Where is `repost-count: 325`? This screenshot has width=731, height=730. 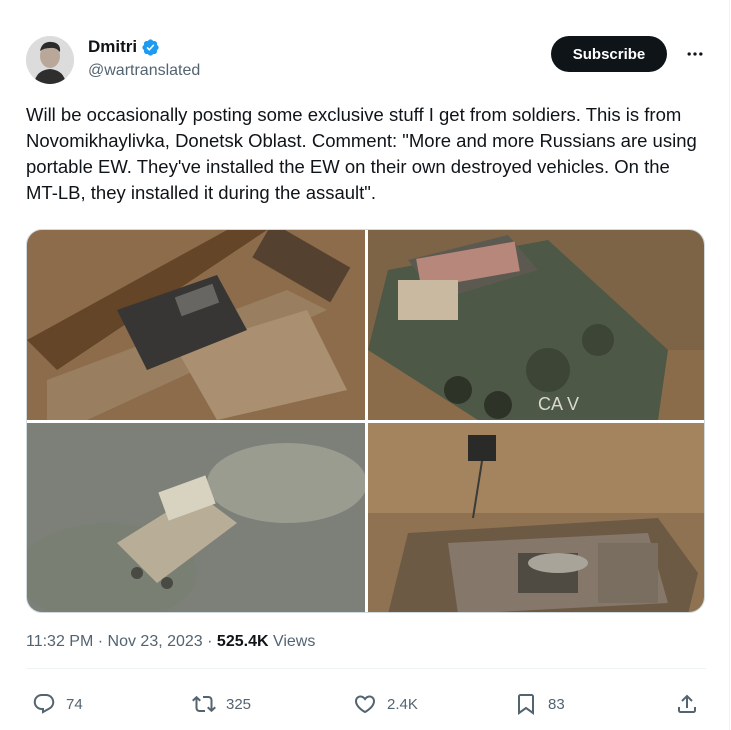 repost-count: 325 is located at coordinates (239, 704).